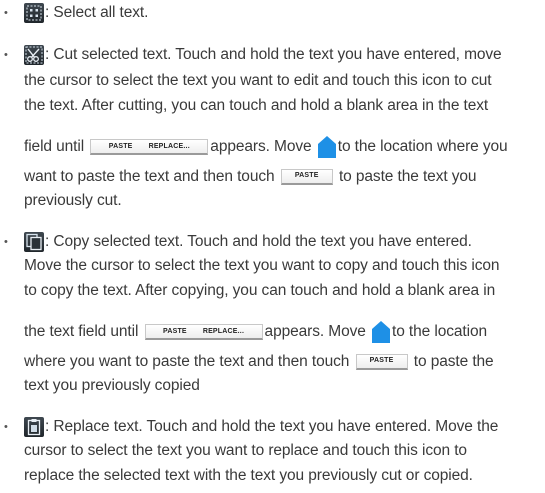 Image resolution: width=545 pixels, height=493 pixels. I want to click on cut-text-4c: to the location where you, so click(422, 147).